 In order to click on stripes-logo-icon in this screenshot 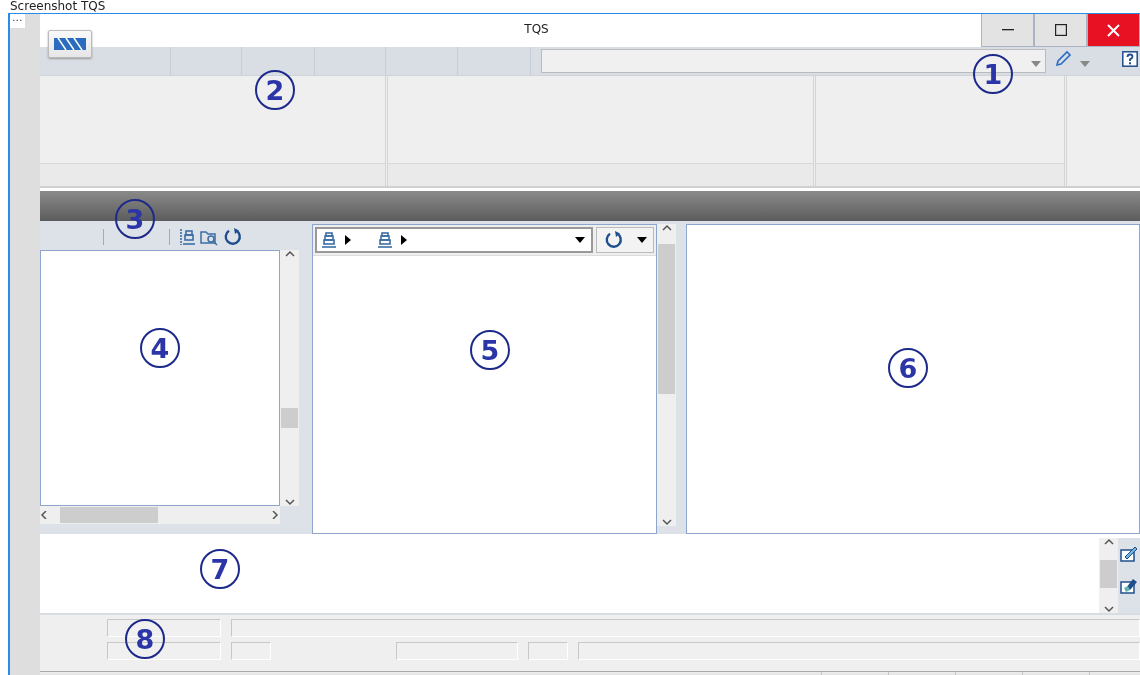, I will do `click(70, 44)`.